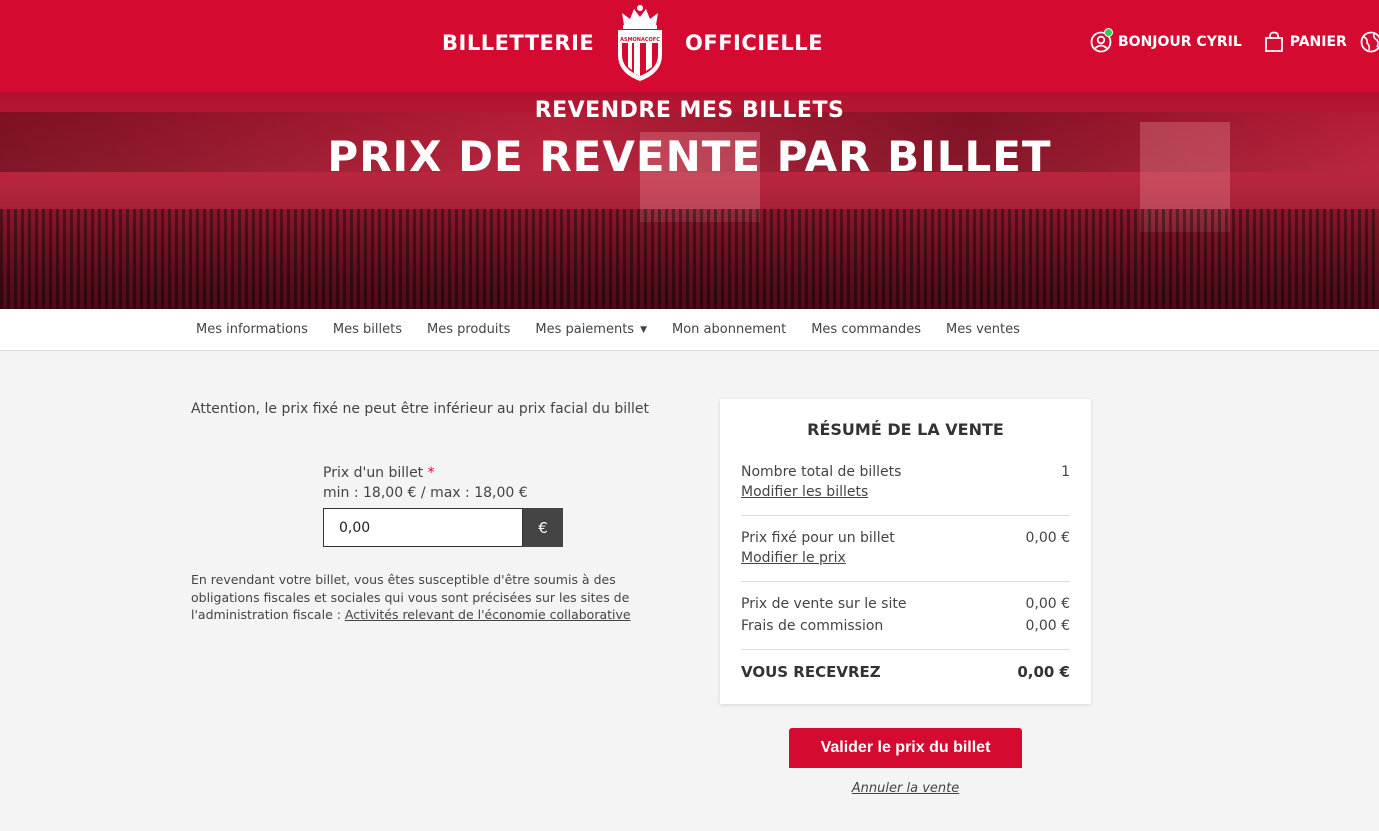  Describe the element at coordinates (689, 788) in the screenshot. I see `cancel-link-wrap: Annuler la vente` at that location.